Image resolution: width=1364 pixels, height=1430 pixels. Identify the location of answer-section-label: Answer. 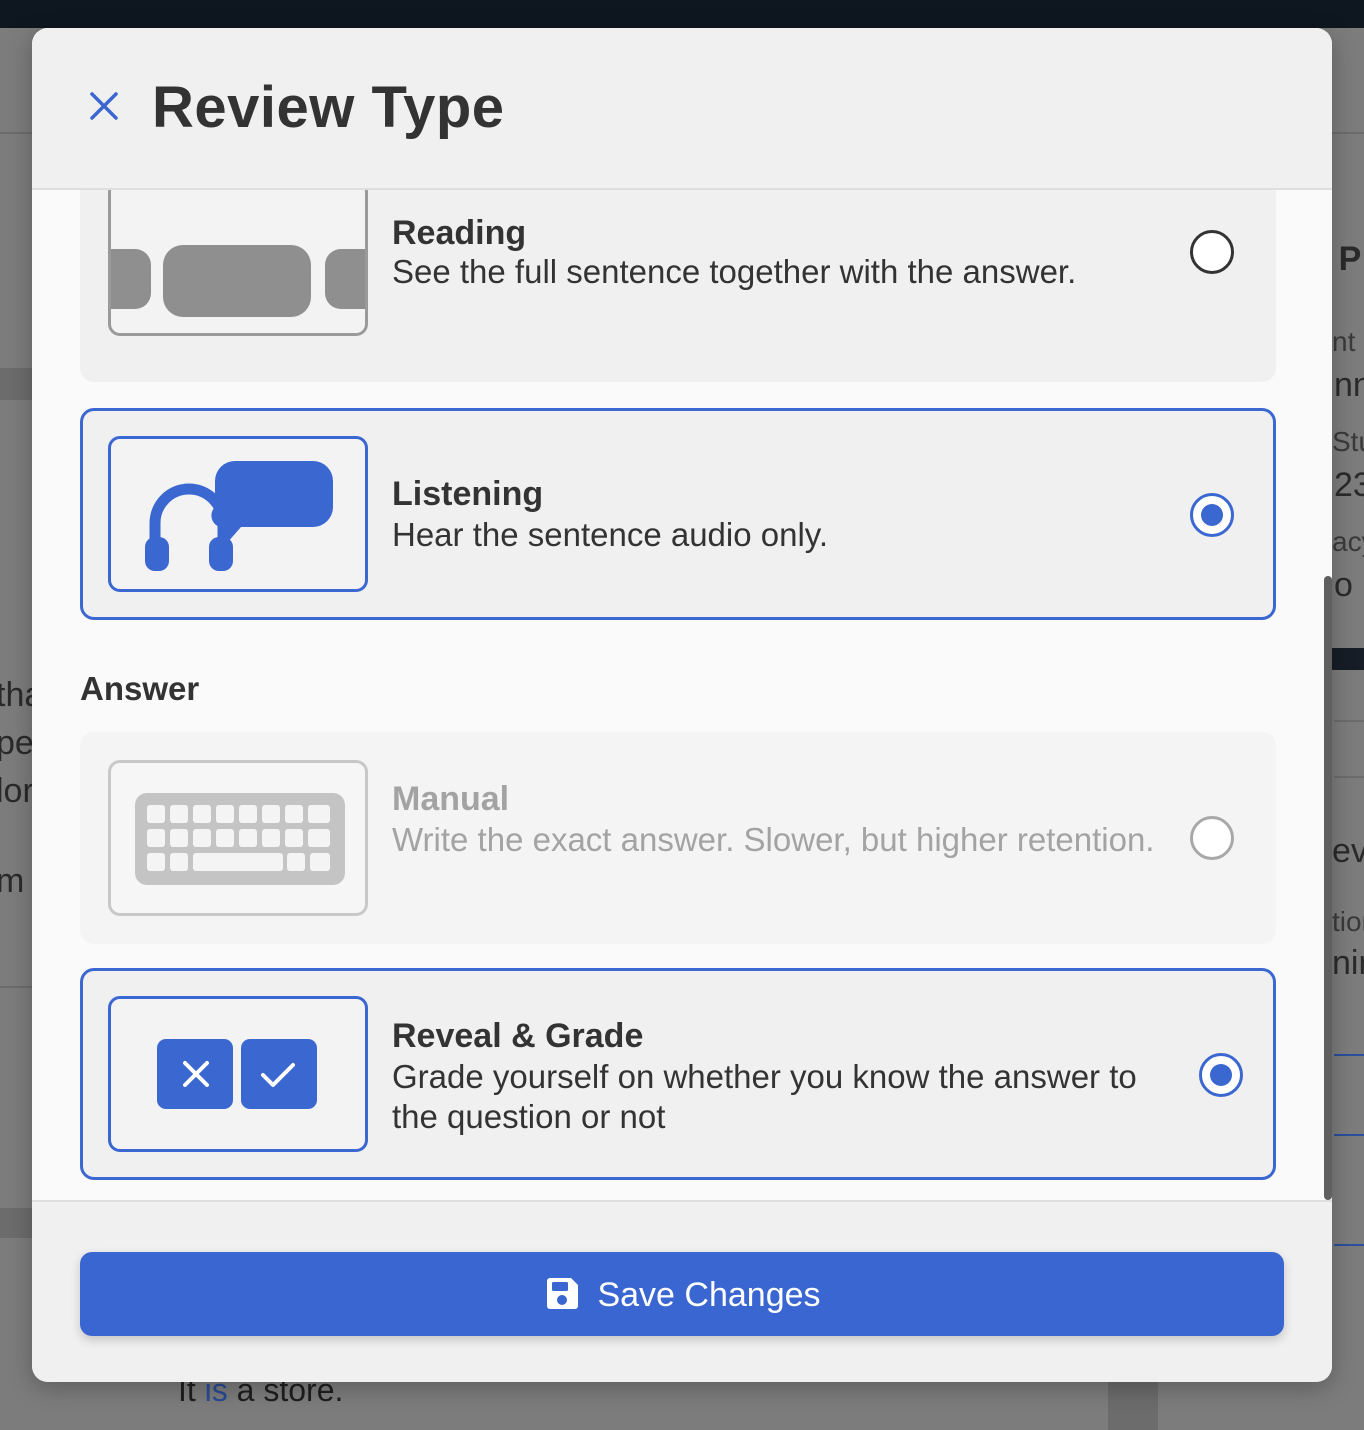
(140, 688).